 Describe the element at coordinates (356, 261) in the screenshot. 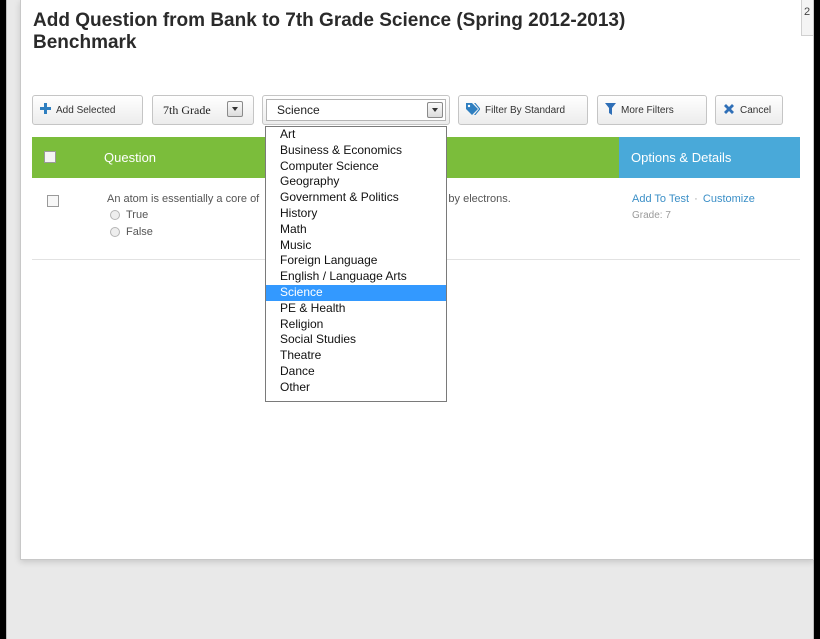

I see `subject-option-foreign-language: Foreign Language` at that location.